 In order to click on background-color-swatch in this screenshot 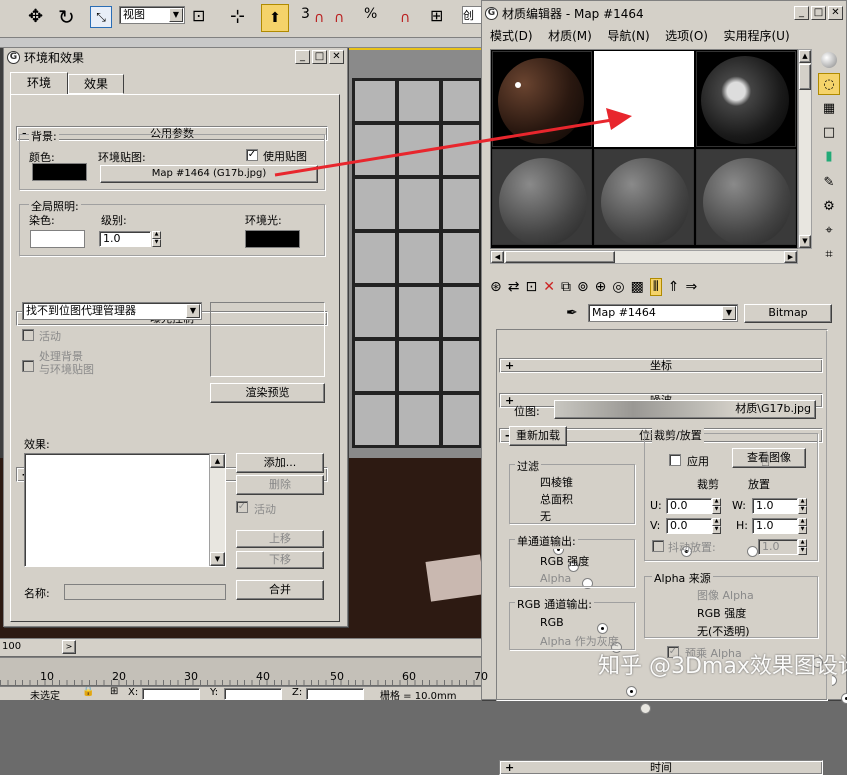, I will do `click(59, 172)`.